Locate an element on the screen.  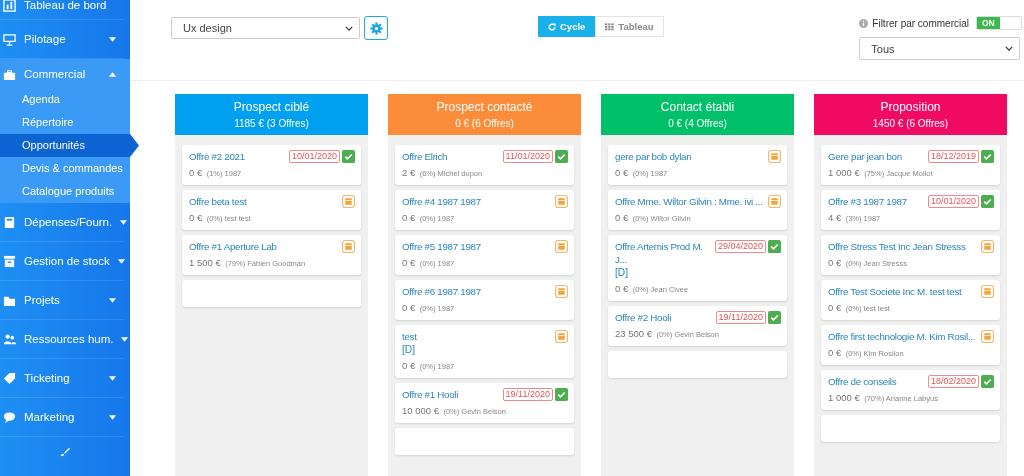
submenu-item: Opportunités is located at coordinates (69, 145).